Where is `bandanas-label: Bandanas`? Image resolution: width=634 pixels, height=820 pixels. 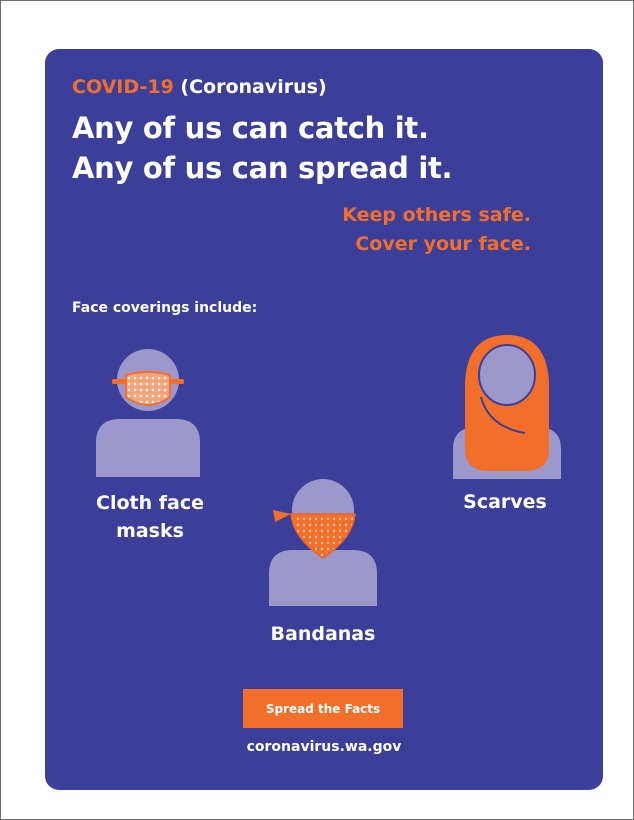 bandanas-label: Bandanas is located at coordinates (323, 634).